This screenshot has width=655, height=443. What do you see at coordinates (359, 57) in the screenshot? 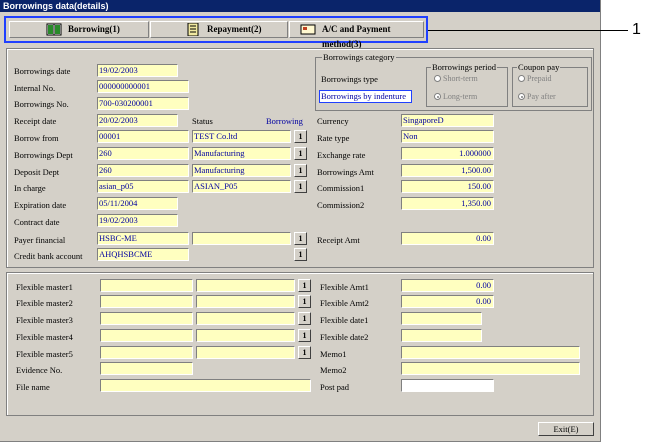
I see `borrowings-category-title: Borrowings category` at bounding box center [359, 57].